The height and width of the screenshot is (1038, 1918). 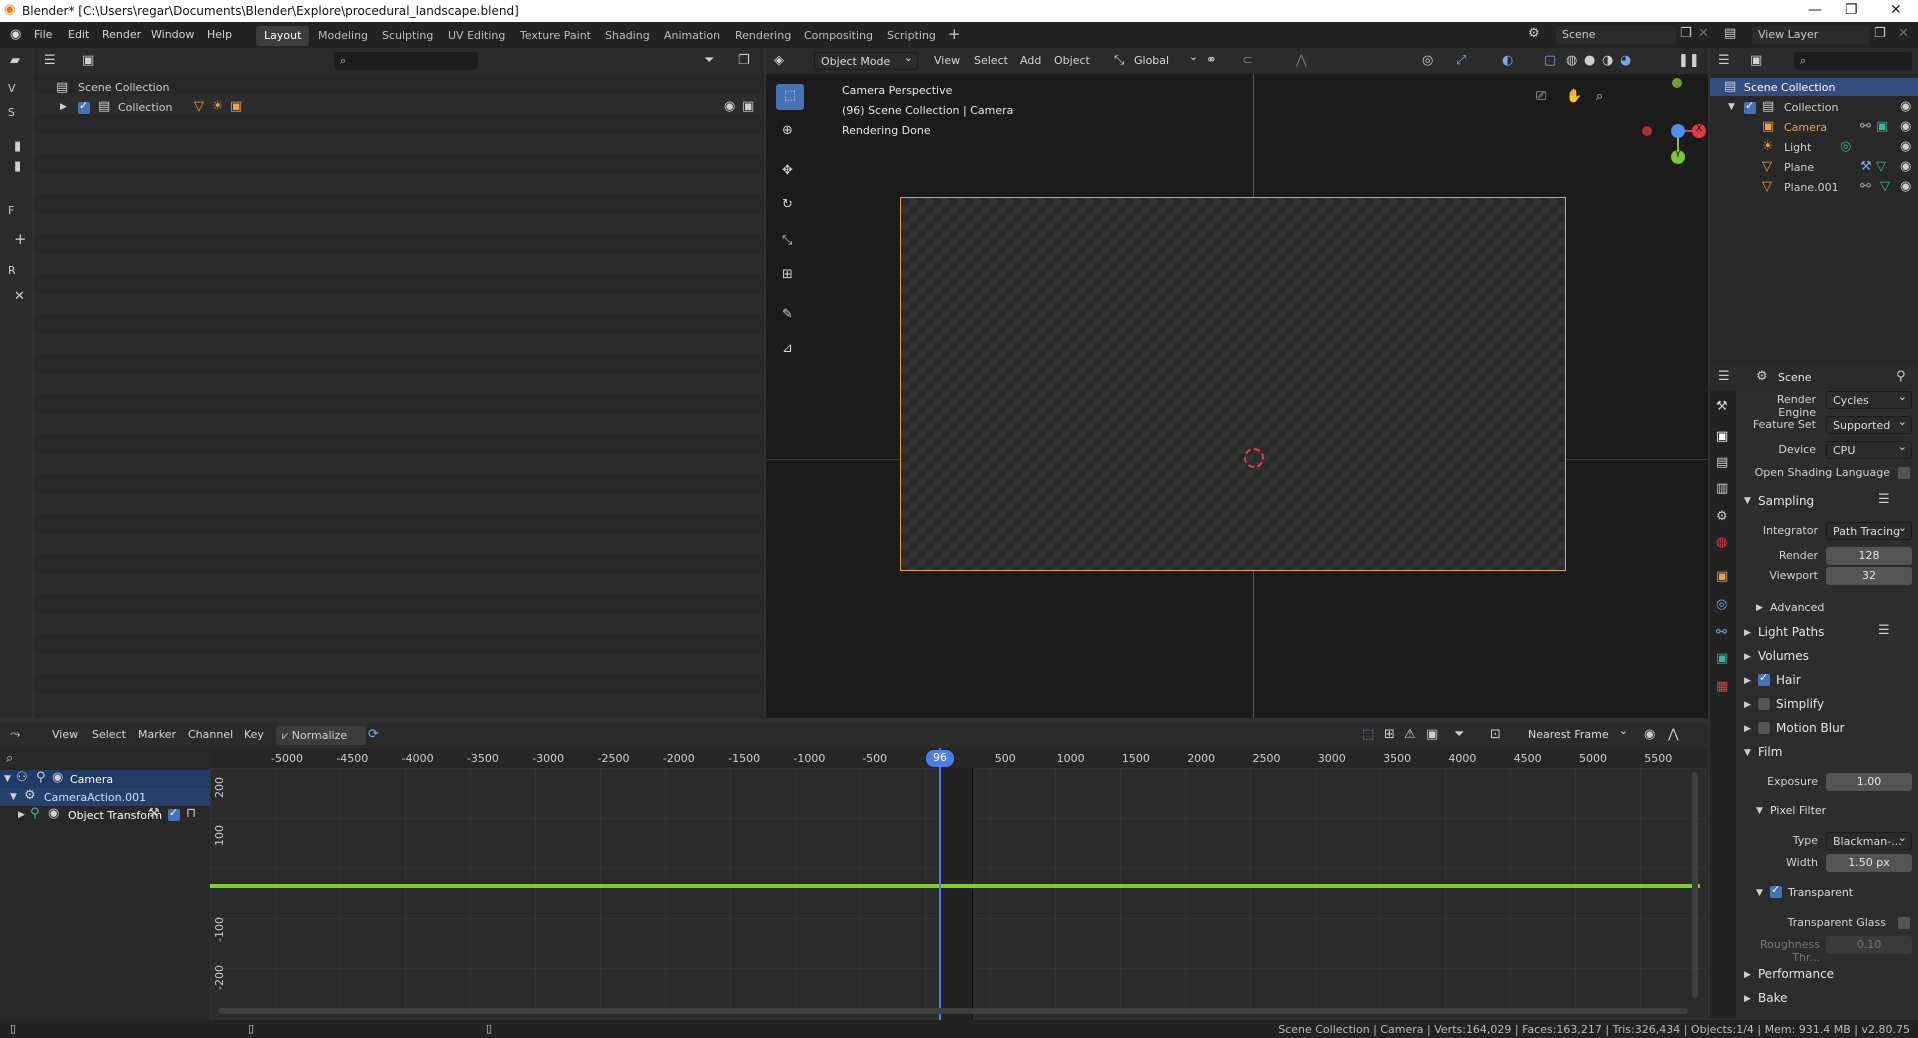 I want to click on gizmo-y-ball: Y, so click(x=1678, y=157).